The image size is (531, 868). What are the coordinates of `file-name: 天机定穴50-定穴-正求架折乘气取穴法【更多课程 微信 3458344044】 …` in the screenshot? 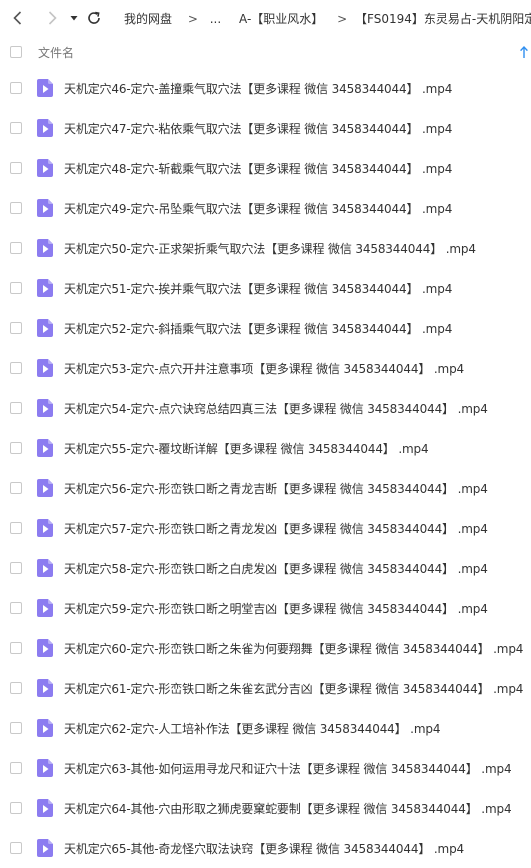 It's located at (270, 248).